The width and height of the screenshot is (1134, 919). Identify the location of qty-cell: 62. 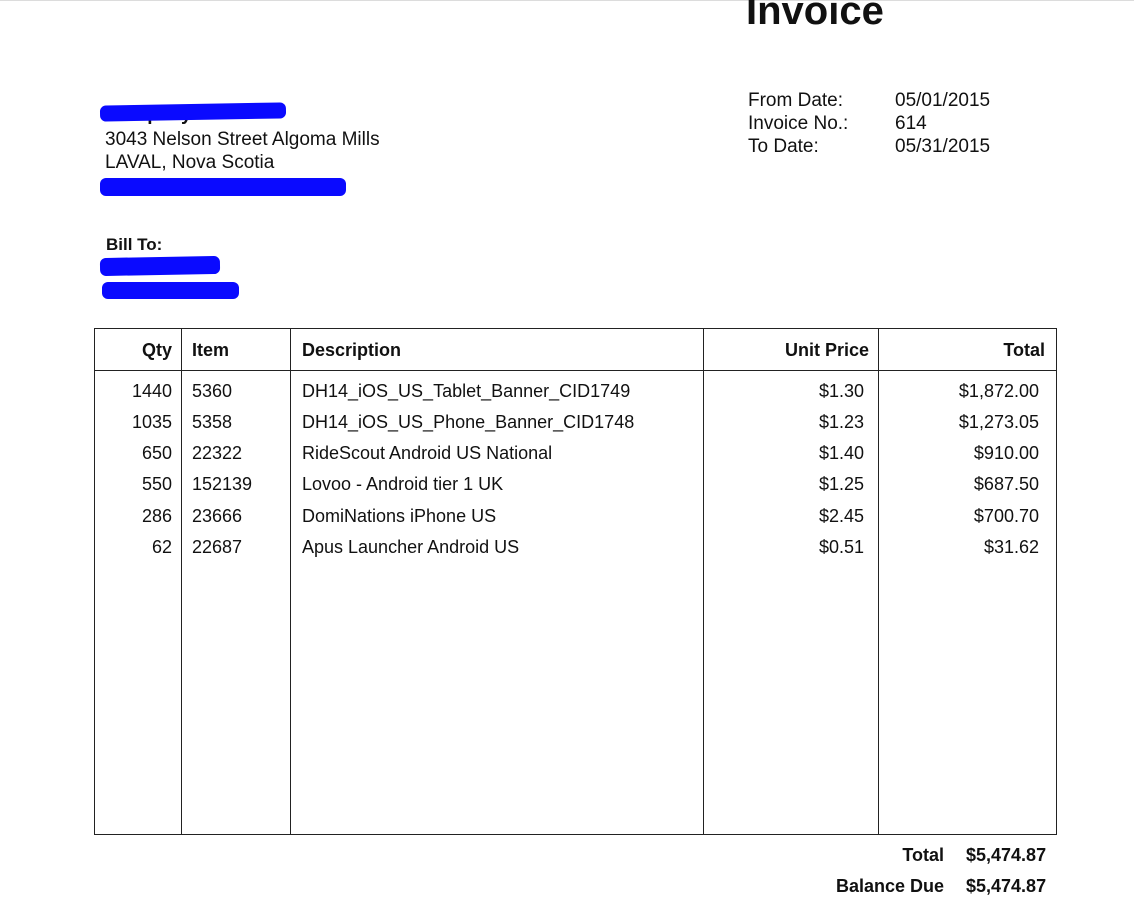
(161, 547).